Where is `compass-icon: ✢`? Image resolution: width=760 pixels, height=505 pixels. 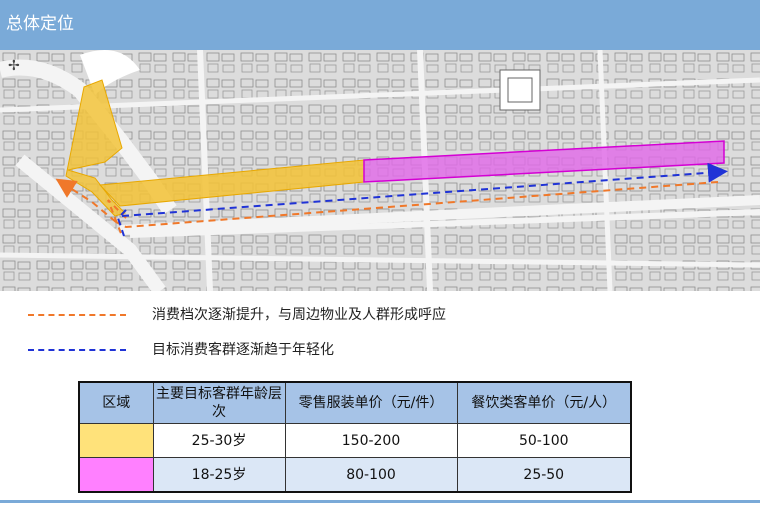 compass-icon: ✢ is located at coordinates (14, 66).